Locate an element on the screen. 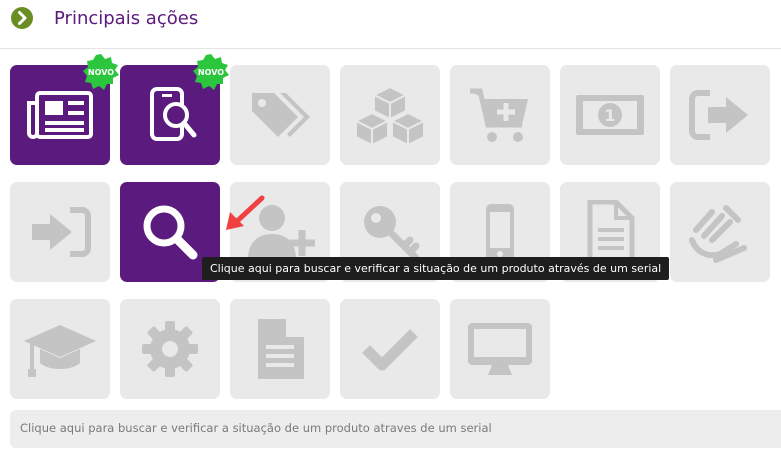 This screenshot has width=781, height=463. key-icon is located at coordinates (392, 234).